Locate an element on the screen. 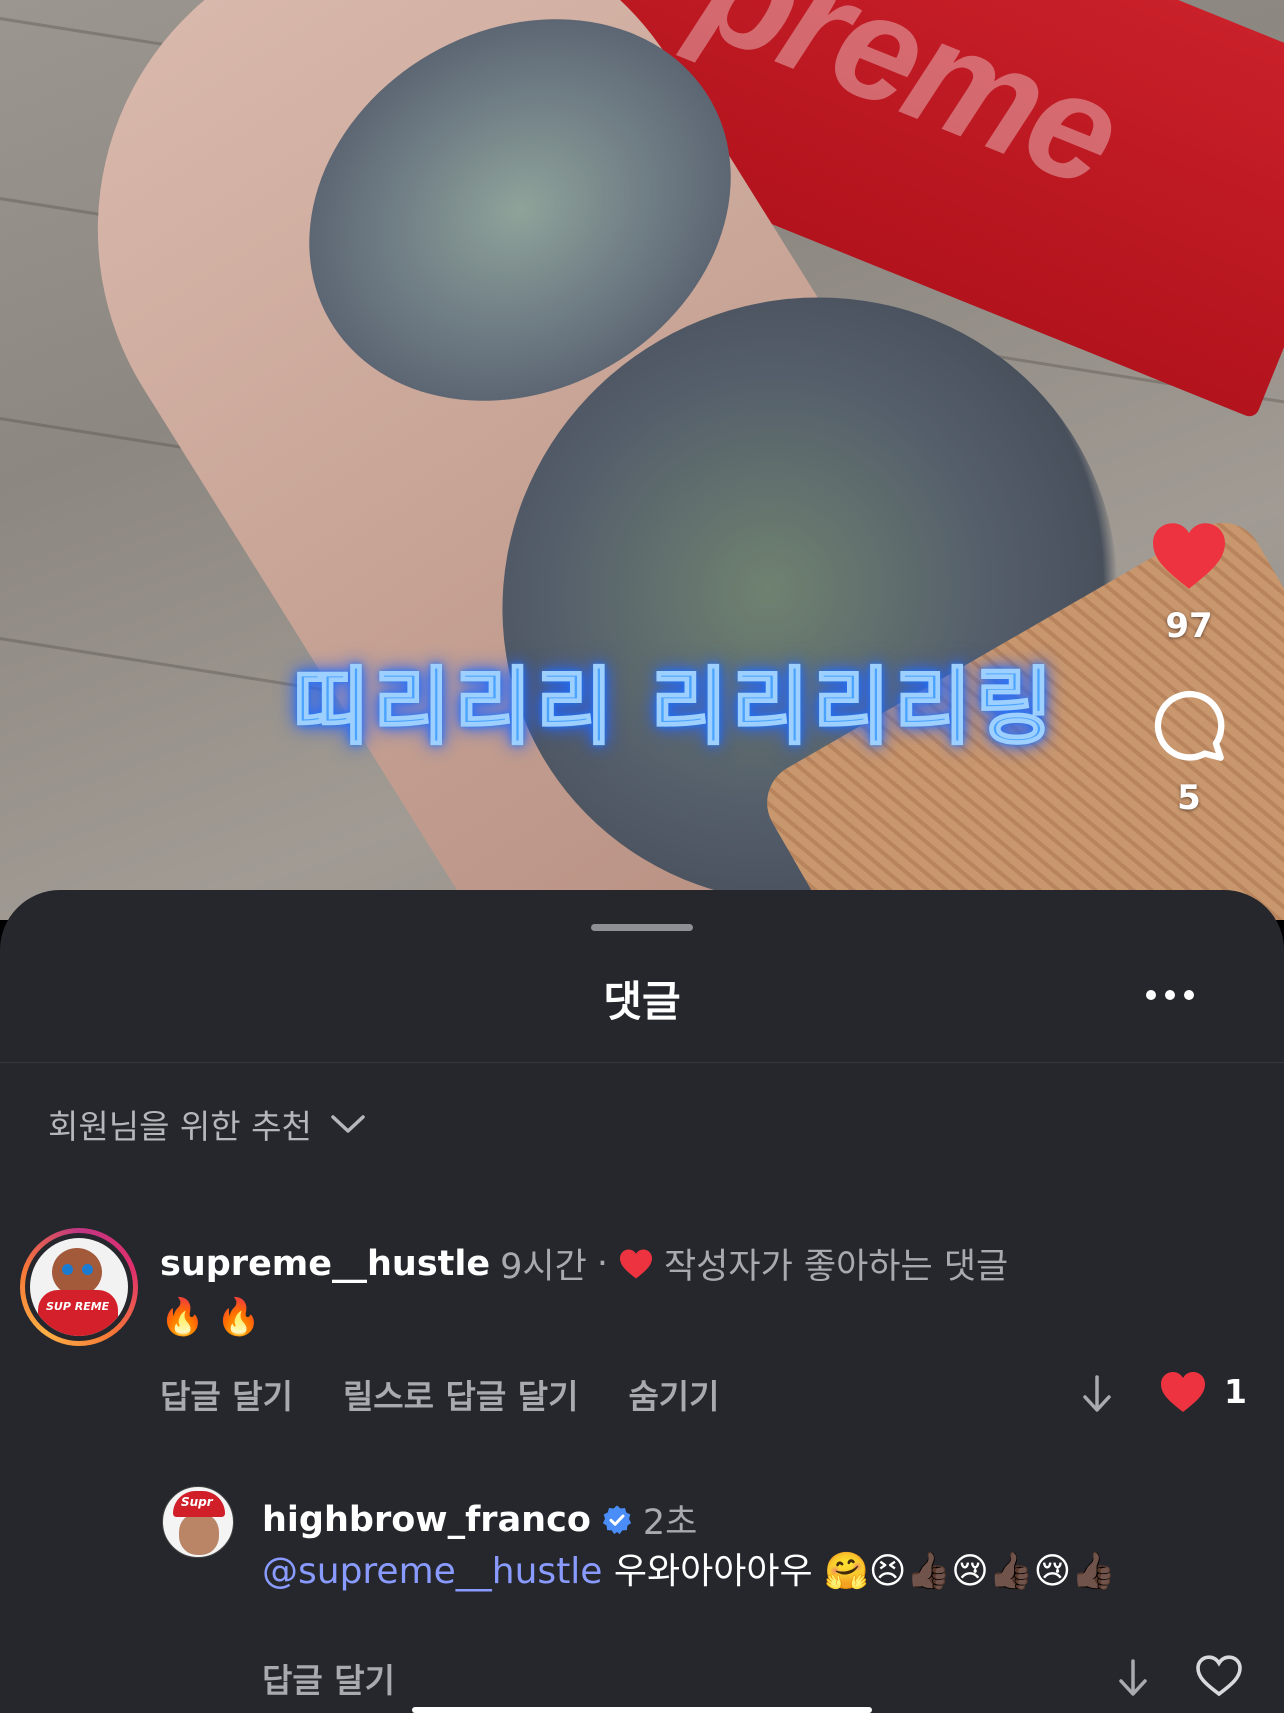 The height and width of the screenshot is (1713, 1284). comment-text: 🔥 🔥 is located at coordinates (211, 1317).